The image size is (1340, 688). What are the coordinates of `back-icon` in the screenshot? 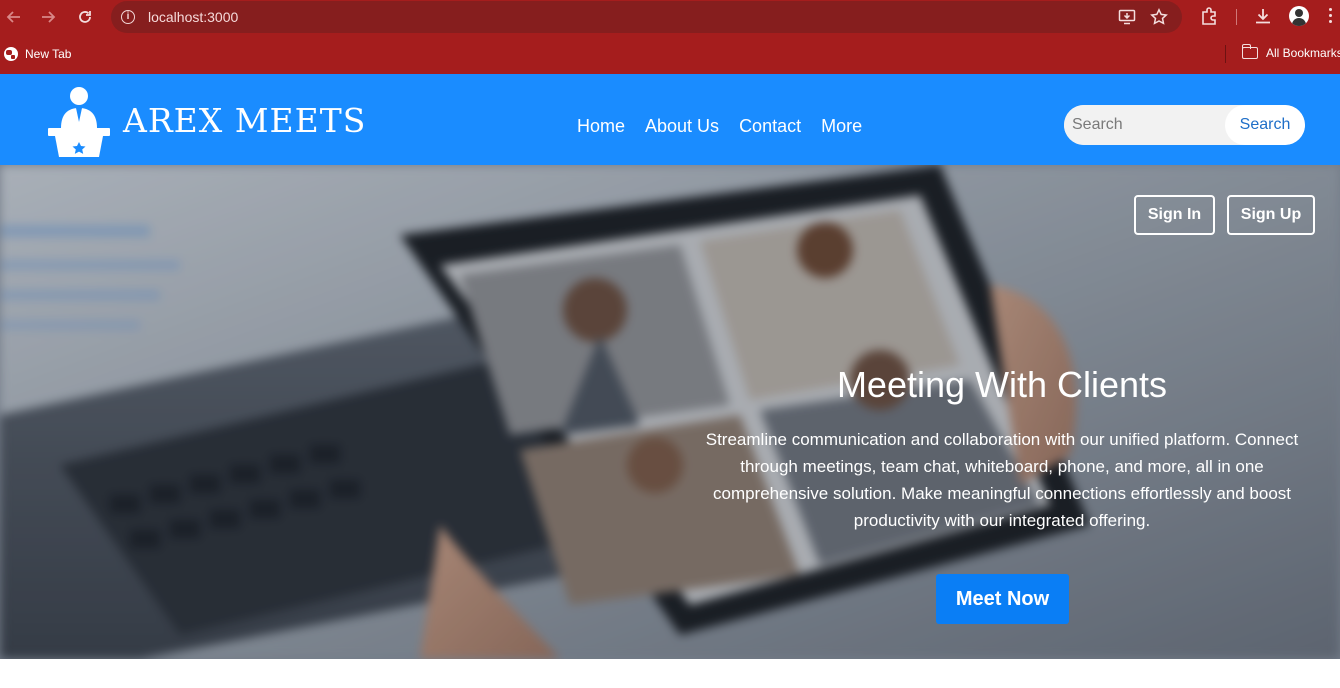 It's located at (14, 17).